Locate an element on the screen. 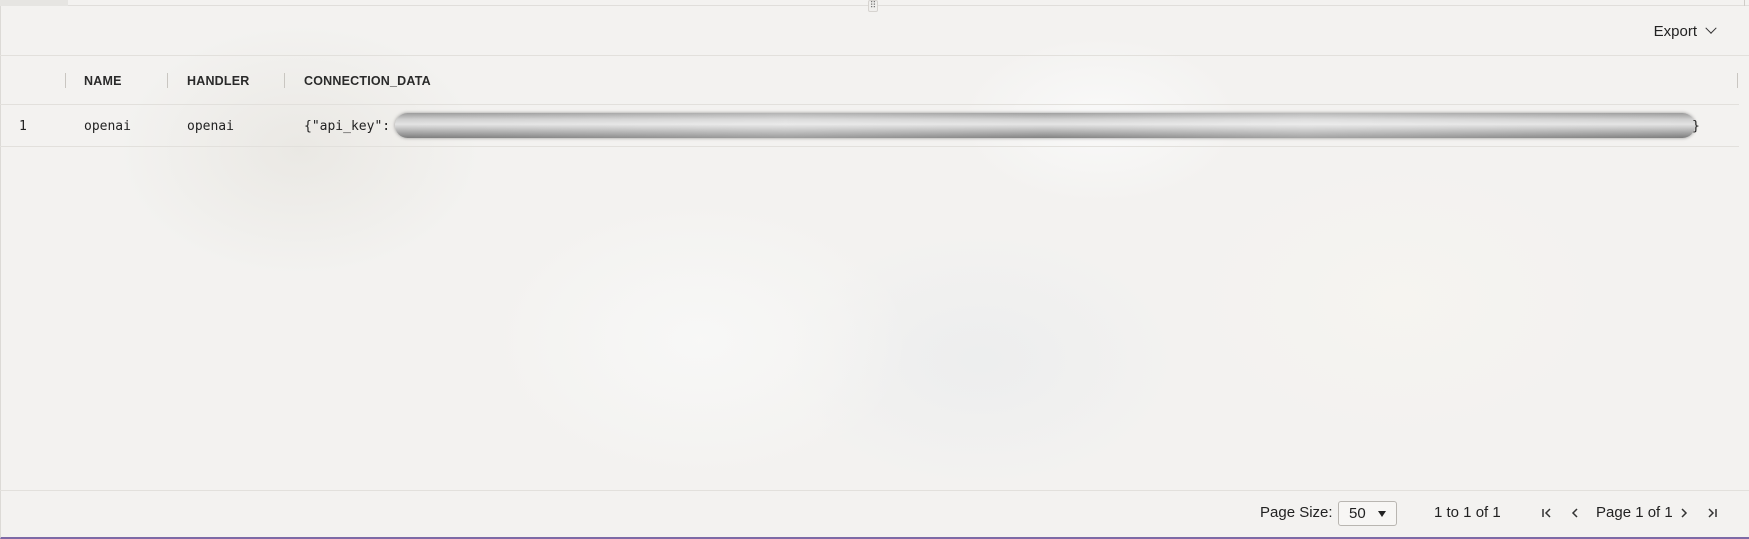 Image resolution: width=1749 pixels, height=539 pixels. table-row: 1 openai openai {"api_key": } is located at coordinates (869, 126).